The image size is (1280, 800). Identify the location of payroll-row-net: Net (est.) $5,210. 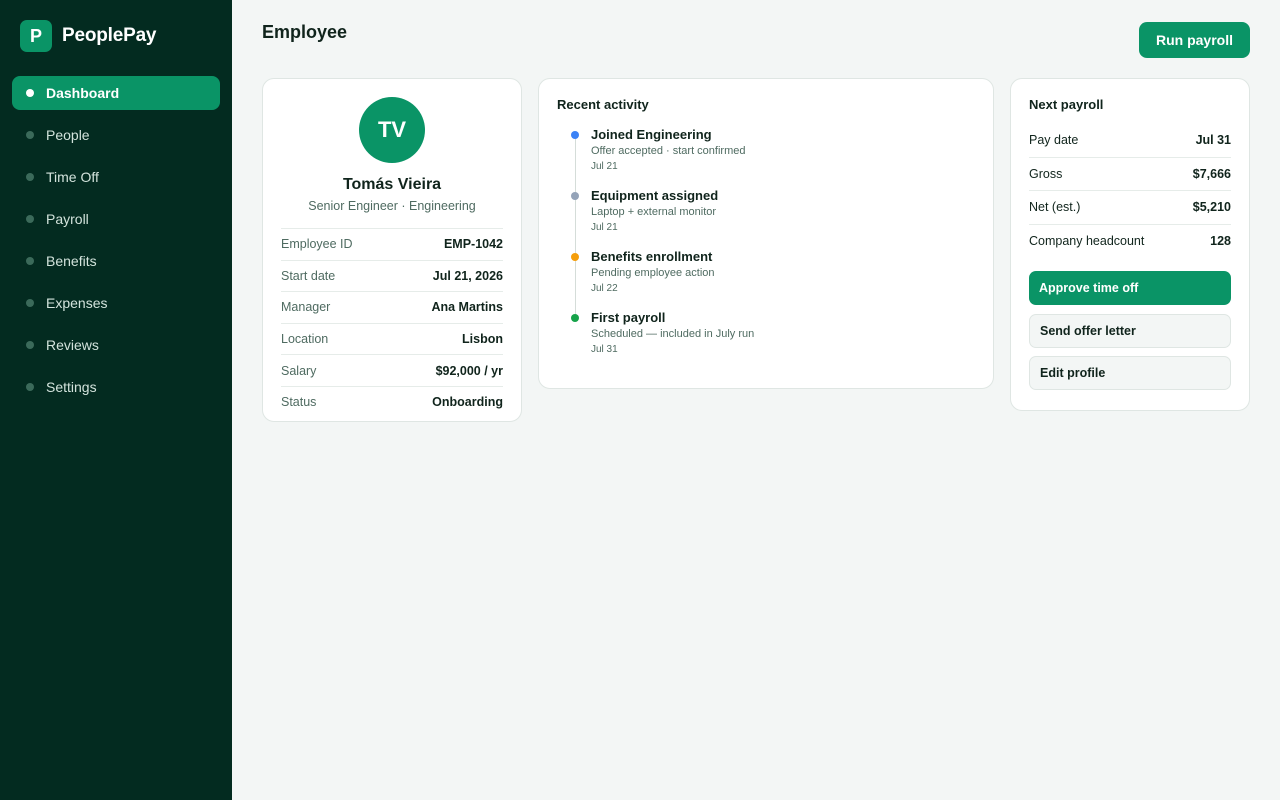
(1130, 208).